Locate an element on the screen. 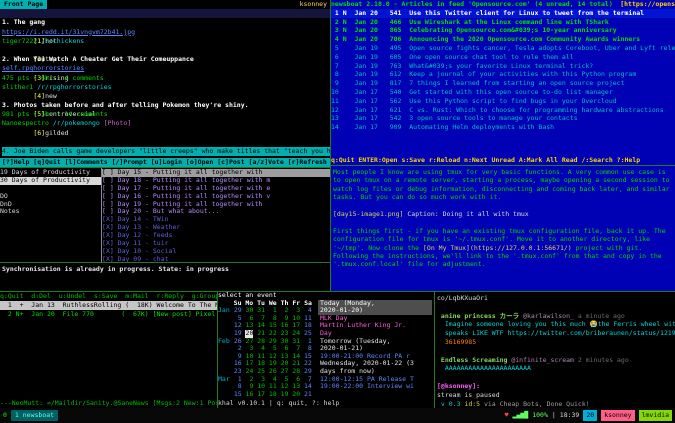  todo-task-row: [X] Day 11 - tuir is located at coordinates (216, 244).